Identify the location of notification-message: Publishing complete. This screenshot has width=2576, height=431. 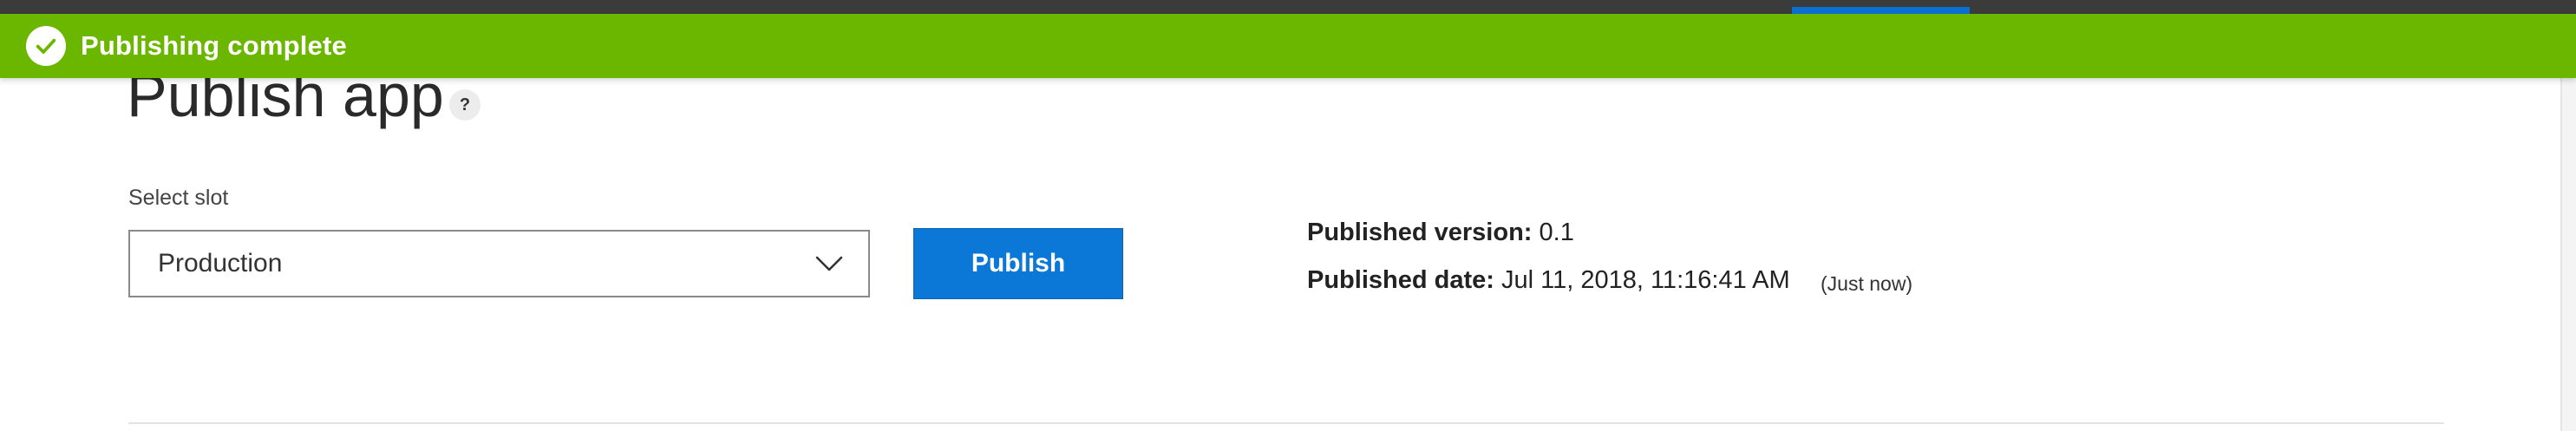
(214, 45).